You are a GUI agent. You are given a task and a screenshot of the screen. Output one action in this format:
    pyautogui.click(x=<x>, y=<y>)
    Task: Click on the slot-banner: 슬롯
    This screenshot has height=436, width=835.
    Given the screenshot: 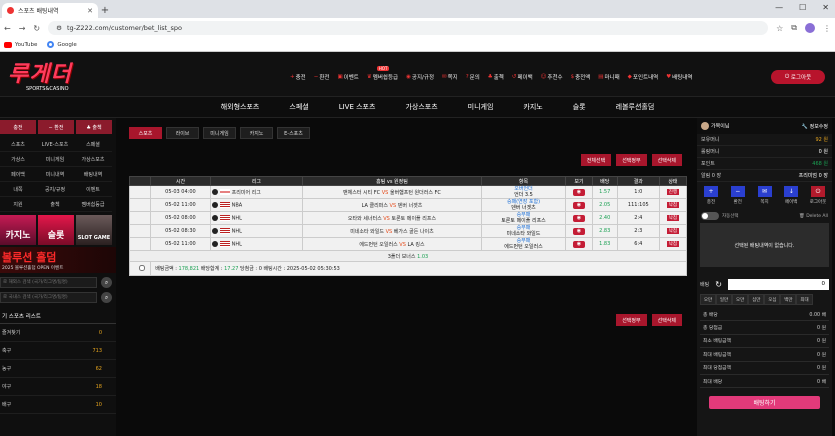 What is the action you would take?
    pyautogui.click(x=56, y=230)
    